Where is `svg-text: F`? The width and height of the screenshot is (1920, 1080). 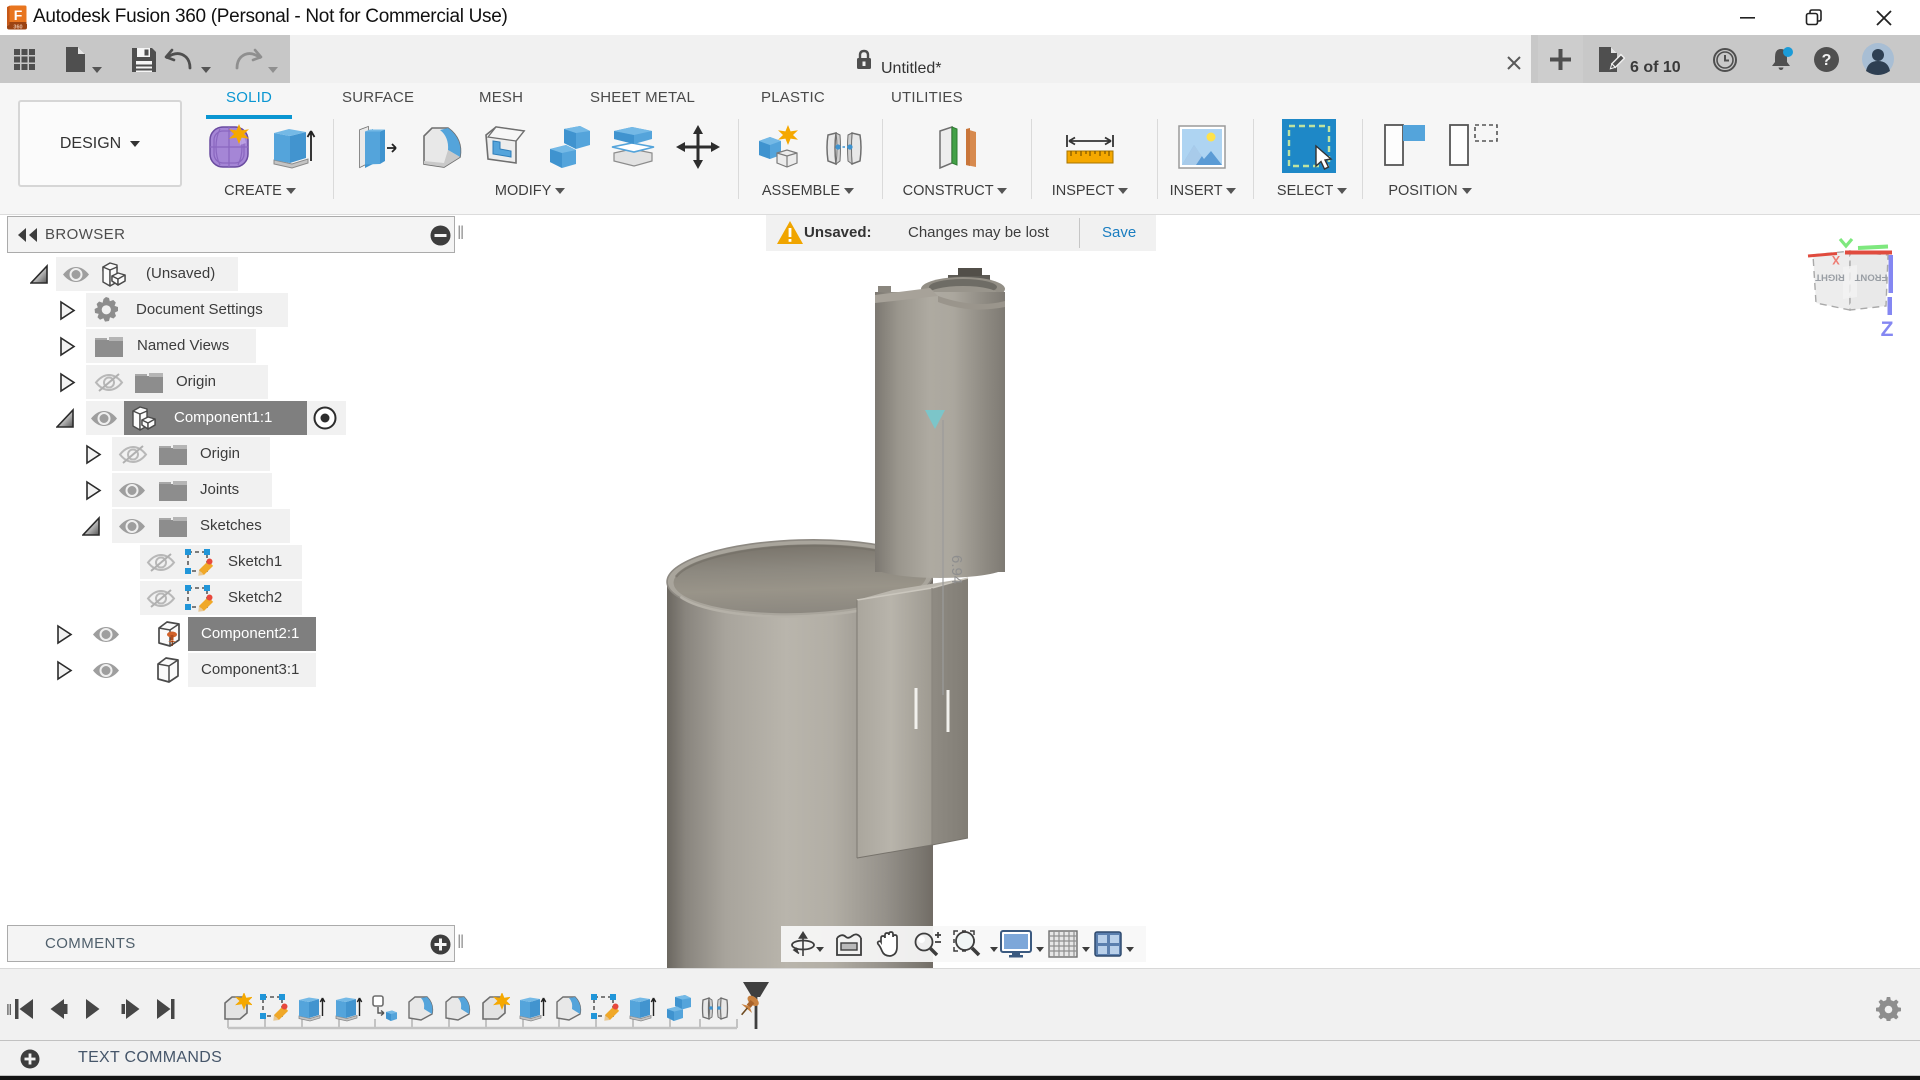 svg-text: F is located at coordinates (18, 15).